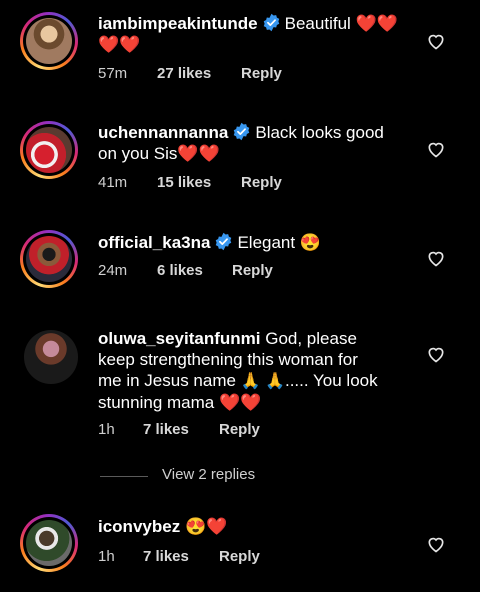  I want to click on praying-hands-emoji: 🙏 🙏, so click(262, 381).